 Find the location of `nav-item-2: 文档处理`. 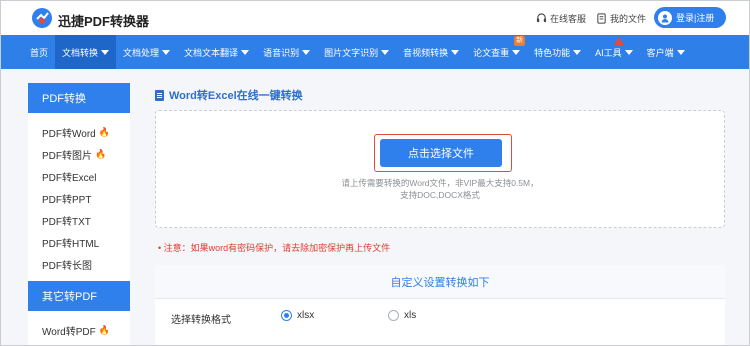

nav-item-2: 文档处理 is located at coordinates (146, 52).